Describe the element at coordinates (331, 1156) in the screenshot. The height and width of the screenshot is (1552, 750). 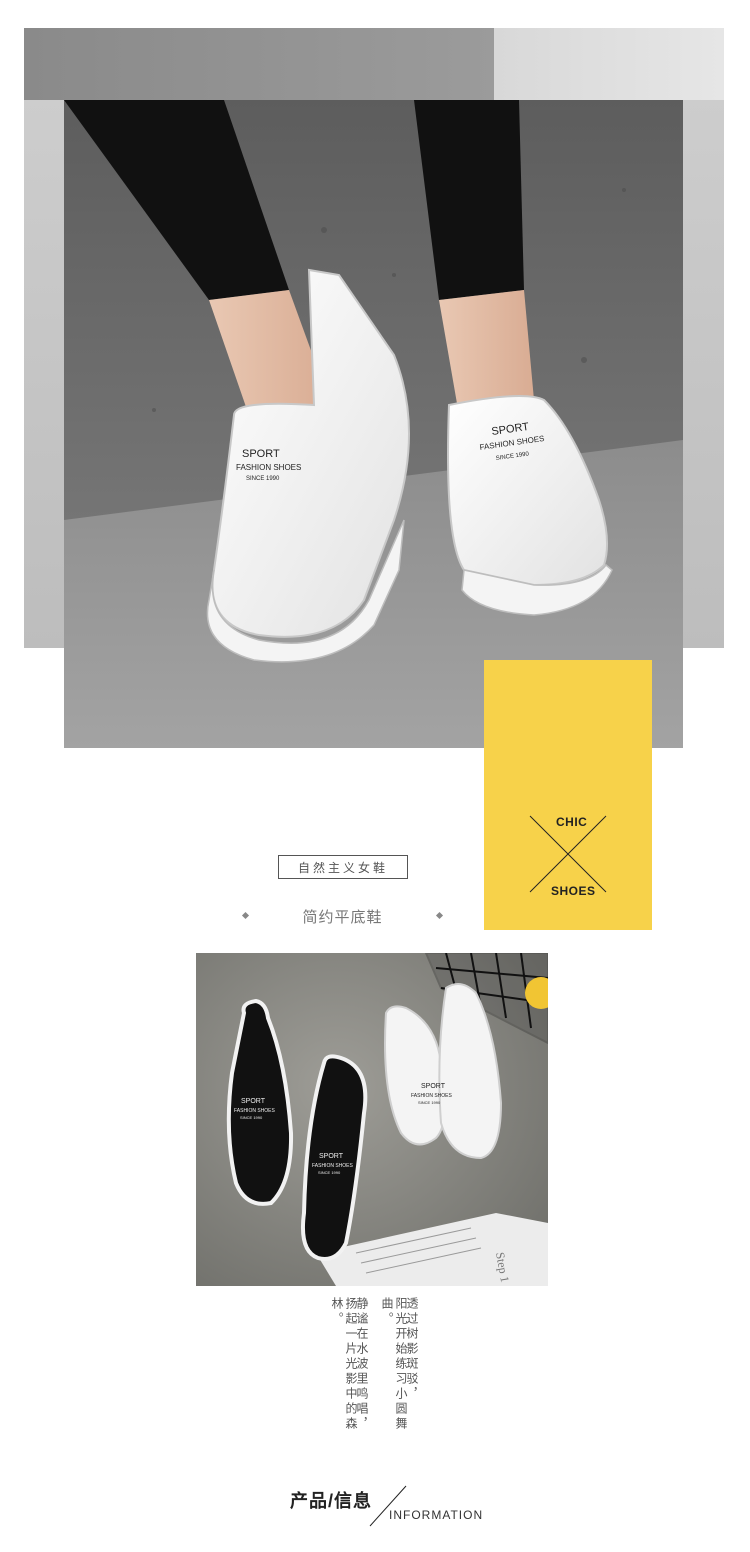
I see `black-shoe2-print-1: SPORT` at that location.